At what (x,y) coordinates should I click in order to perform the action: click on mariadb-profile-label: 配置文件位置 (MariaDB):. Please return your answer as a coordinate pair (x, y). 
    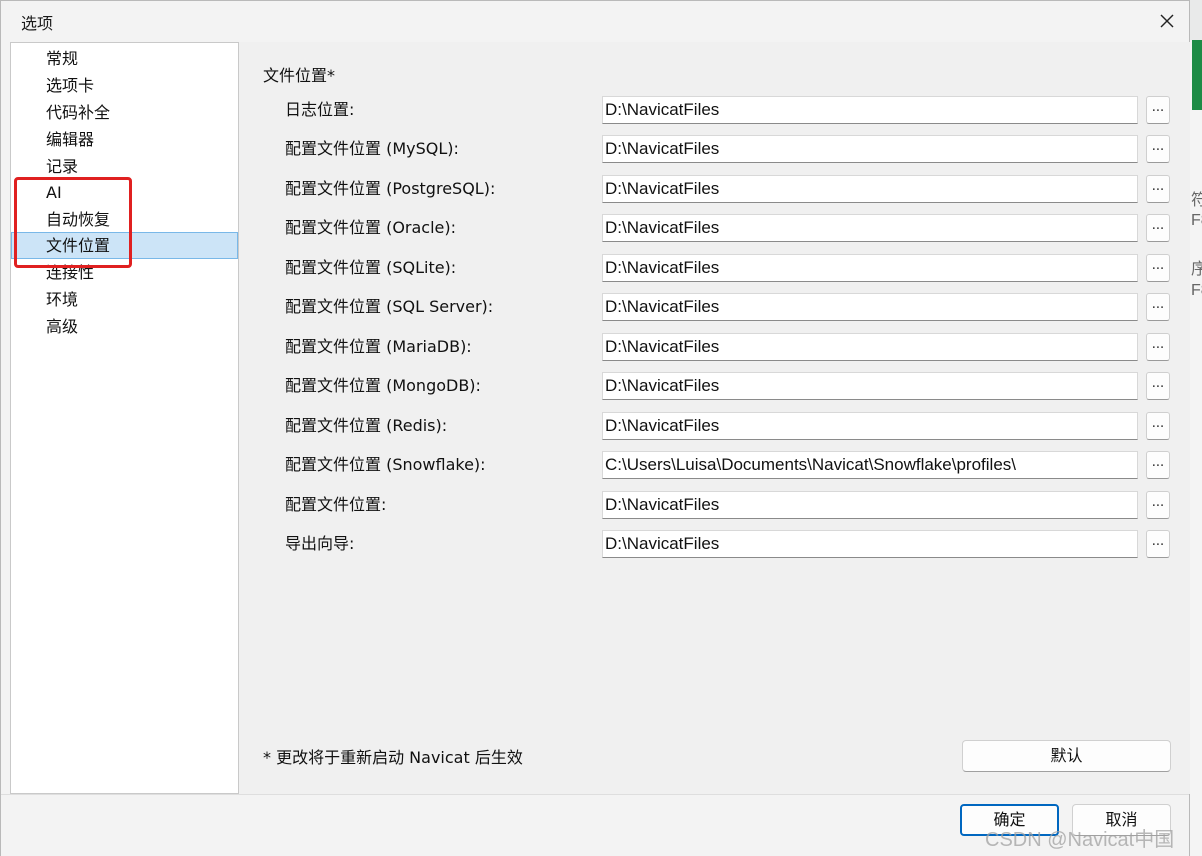
    Looking at the image, I should click on (378, 346).